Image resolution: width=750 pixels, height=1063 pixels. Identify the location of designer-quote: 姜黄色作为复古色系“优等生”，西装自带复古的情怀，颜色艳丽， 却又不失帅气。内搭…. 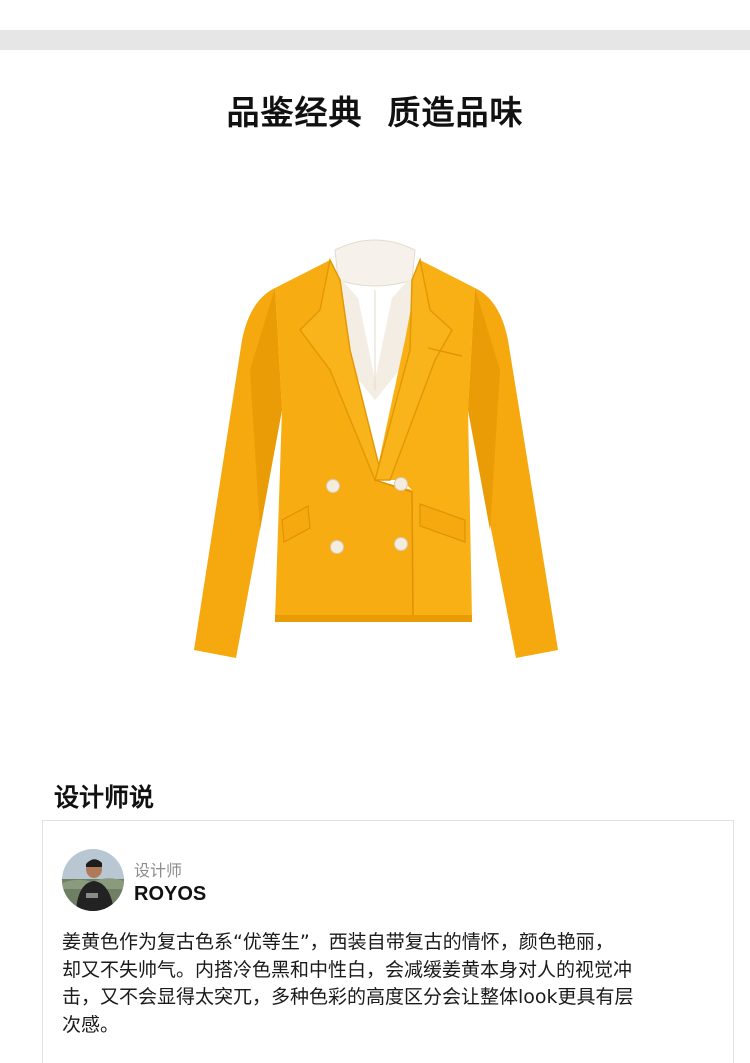
(392, 984).